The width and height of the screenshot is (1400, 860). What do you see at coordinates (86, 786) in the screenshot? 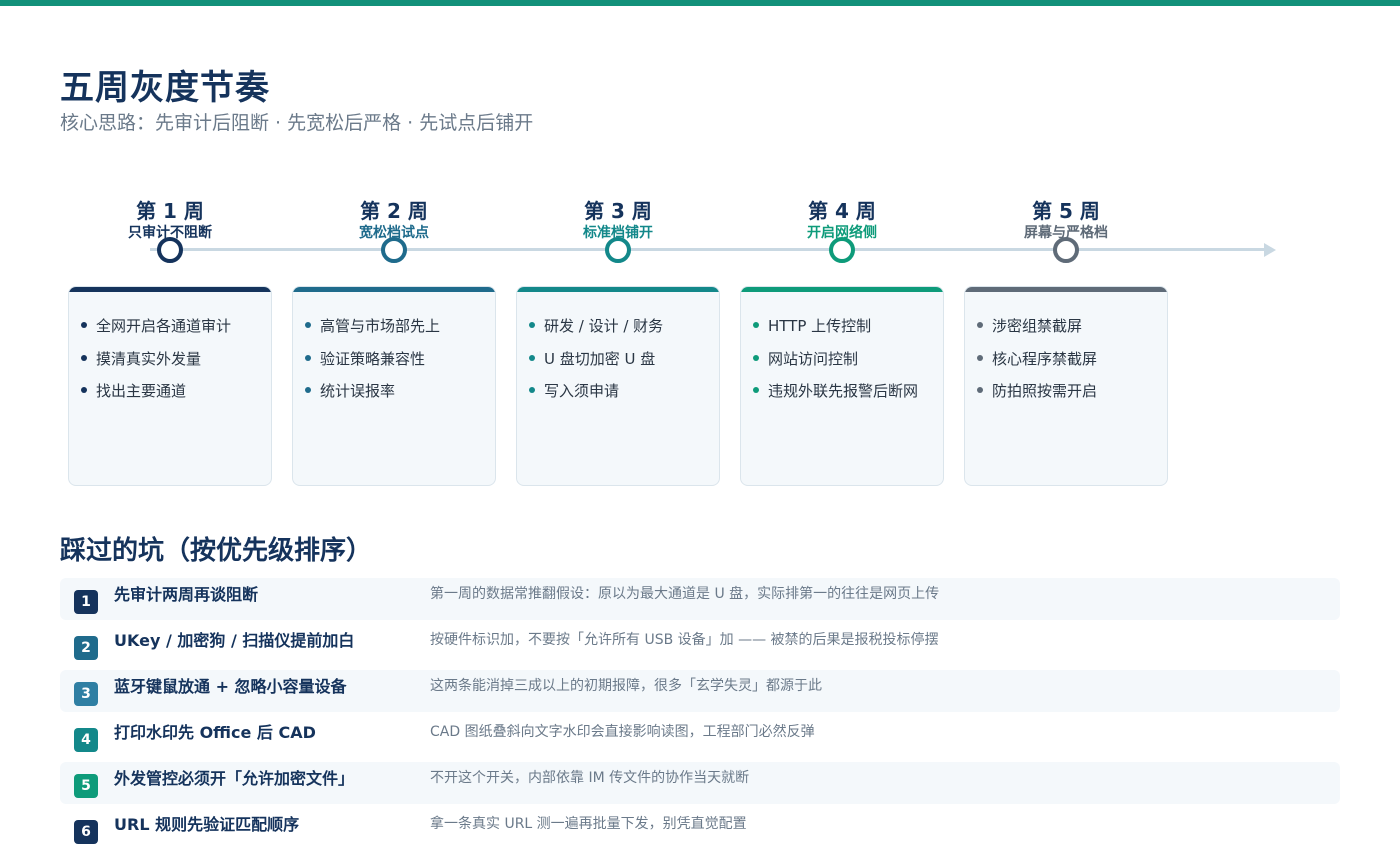
I see `pitfall-number-badge: 5` at bounding box center [86, 786].